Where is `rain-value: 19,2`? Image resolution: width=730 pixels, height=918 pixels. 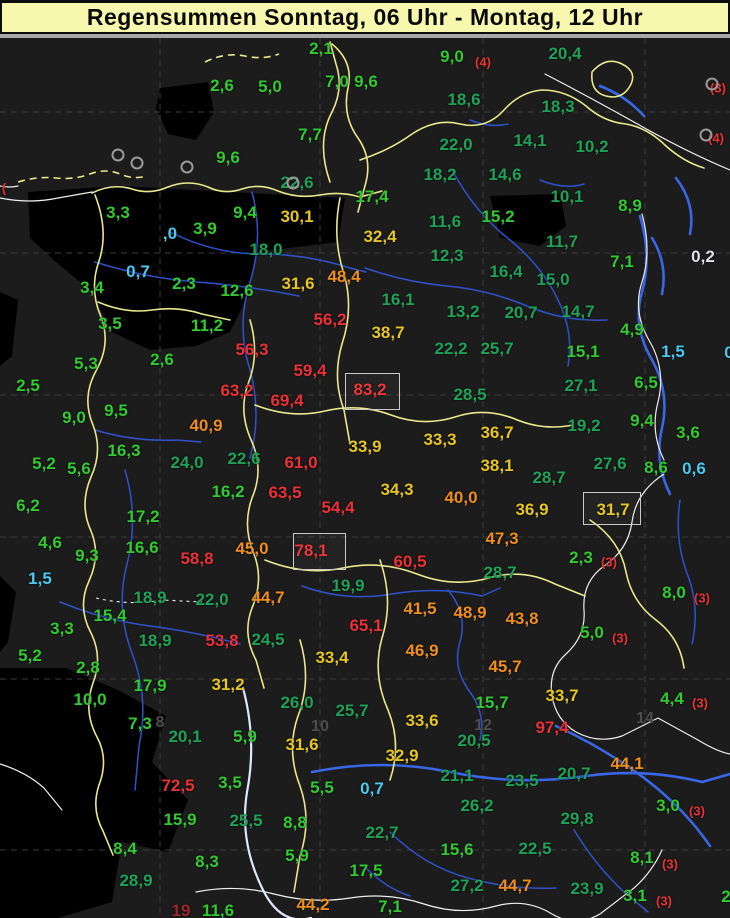 rain-value: 19,2 is located at coordinates (584, 425).